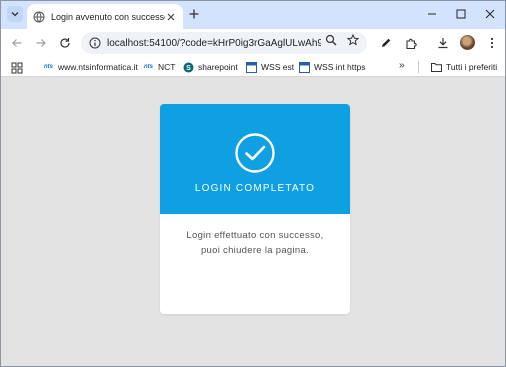 This screenshot has height=367, width=506. What do you see at coordinates (95, 43) in the screenshot?
I see `site-info-icon` at bounding box center [95, 43].